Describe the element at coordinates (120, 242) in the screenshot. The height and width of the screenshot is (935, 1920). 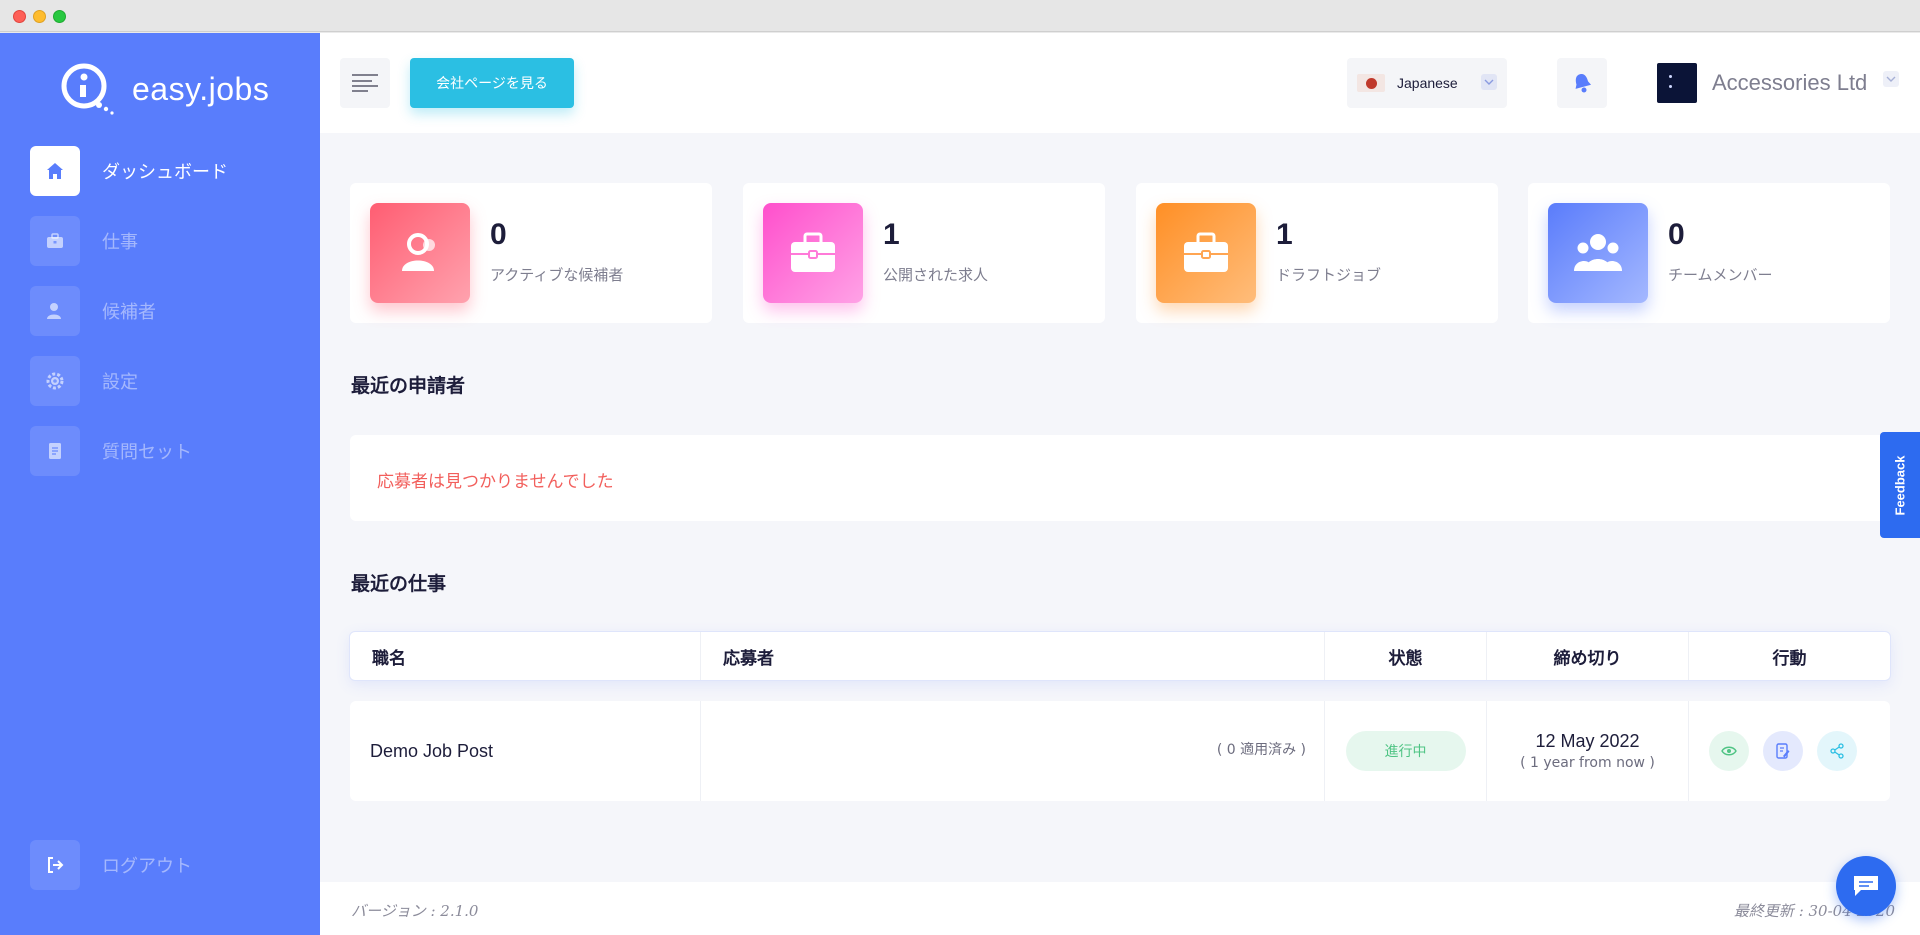
I see `sidebar-item-label: 仕事` at that location.